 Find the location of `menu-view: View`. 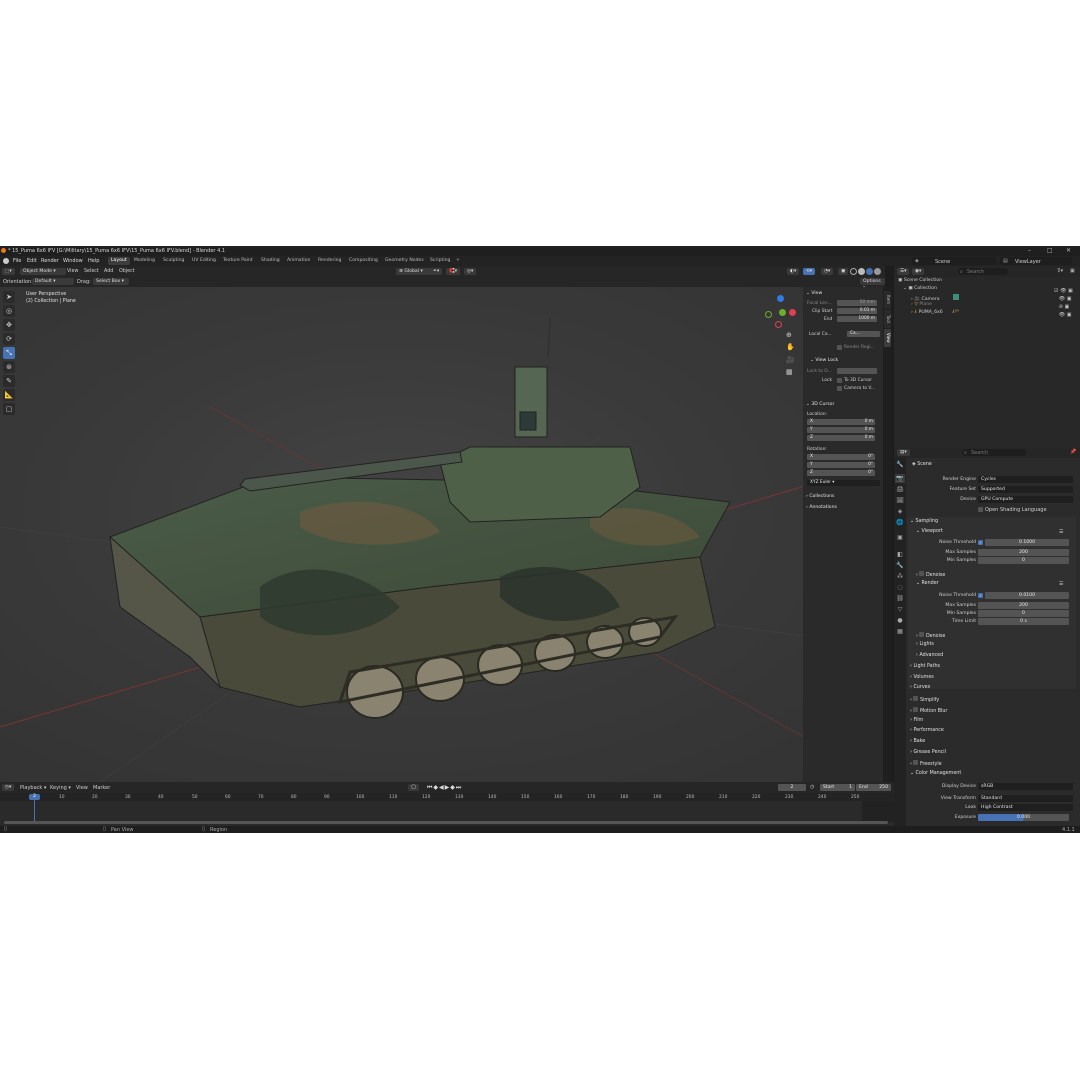

menu-view: View is located at coordinates (72, 271).